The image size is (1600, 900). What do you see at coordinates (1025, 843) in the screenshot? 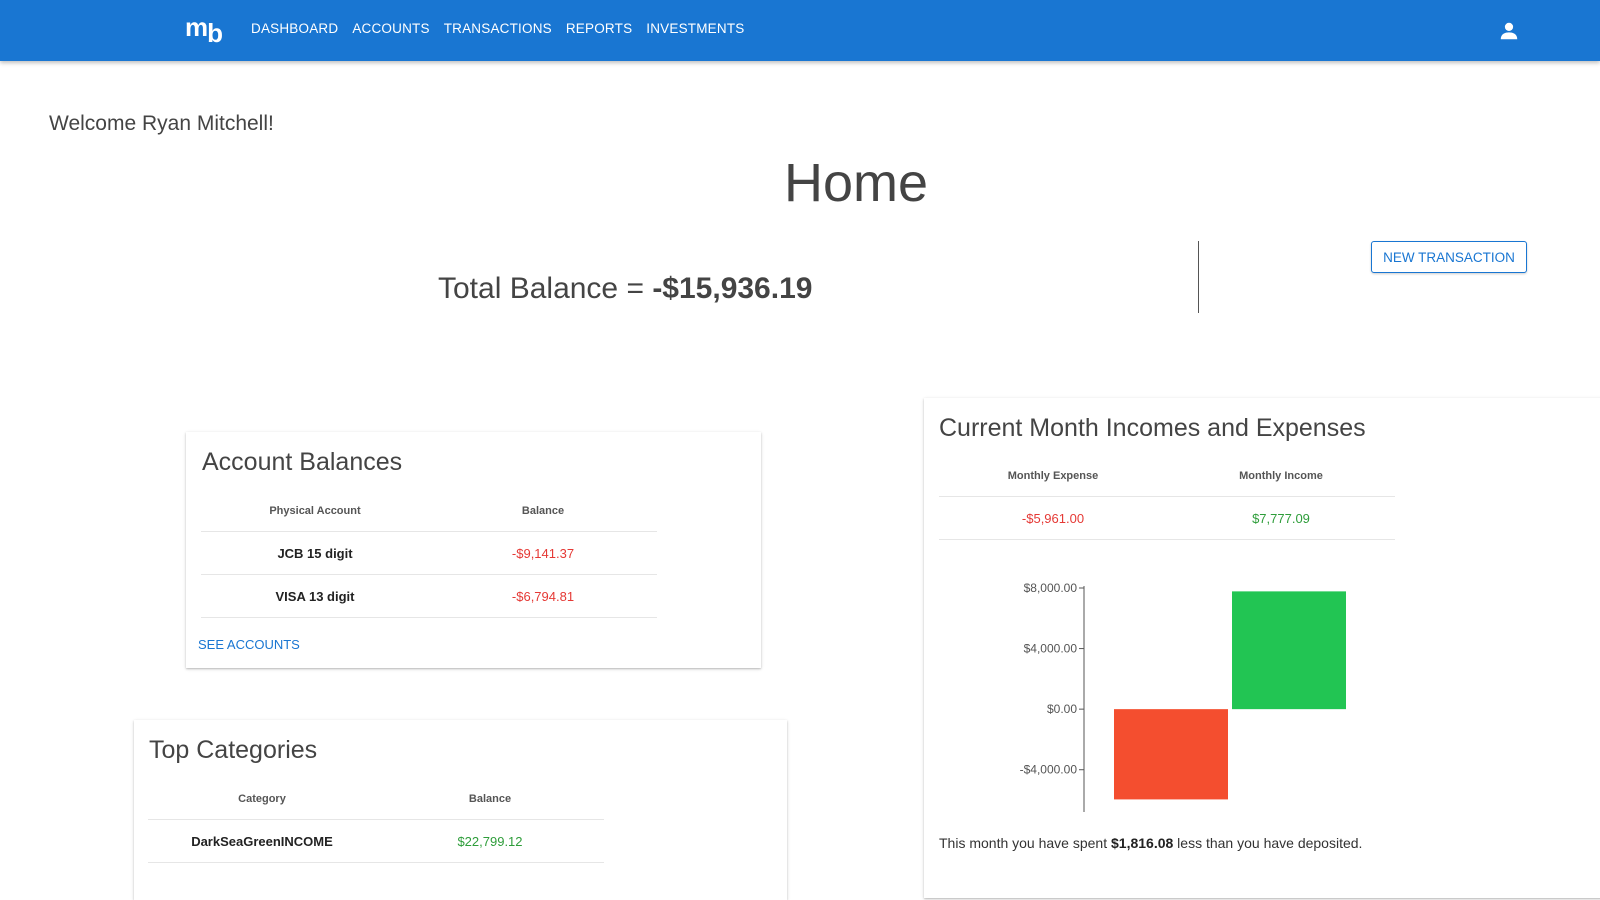
I see `summary-prefix: This month you have spent` at bounding box center [1025, 843].